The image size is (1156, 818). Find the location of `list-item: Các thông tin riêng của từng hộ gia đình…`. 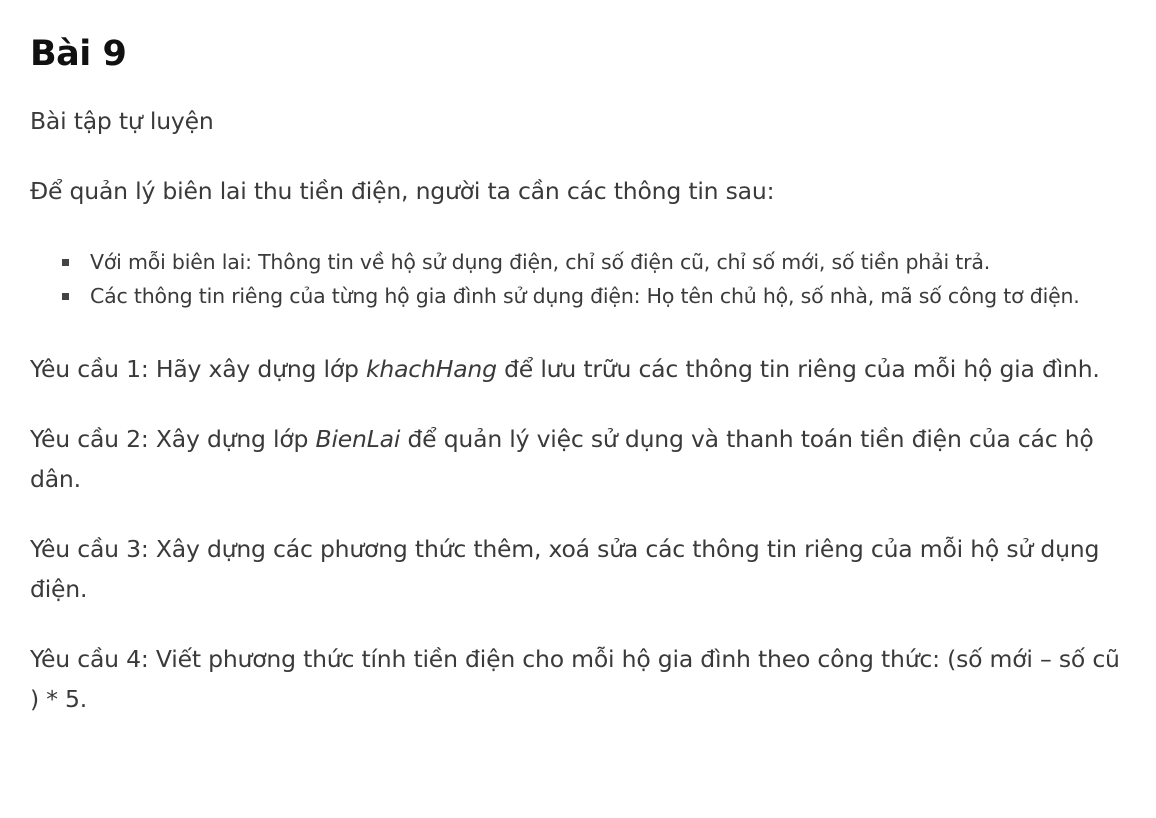

list-item: Các thông tin riêng của từng hộ gia đình… is located at coordinates (594, 296).